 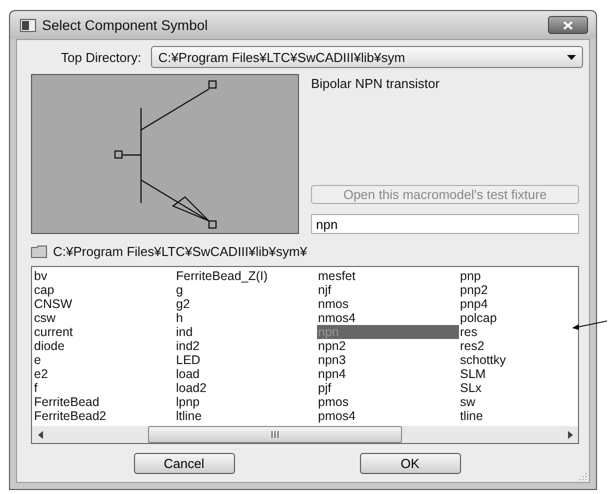 I want to click on symbol-list-item: pnp, so click(x=530, y=276).